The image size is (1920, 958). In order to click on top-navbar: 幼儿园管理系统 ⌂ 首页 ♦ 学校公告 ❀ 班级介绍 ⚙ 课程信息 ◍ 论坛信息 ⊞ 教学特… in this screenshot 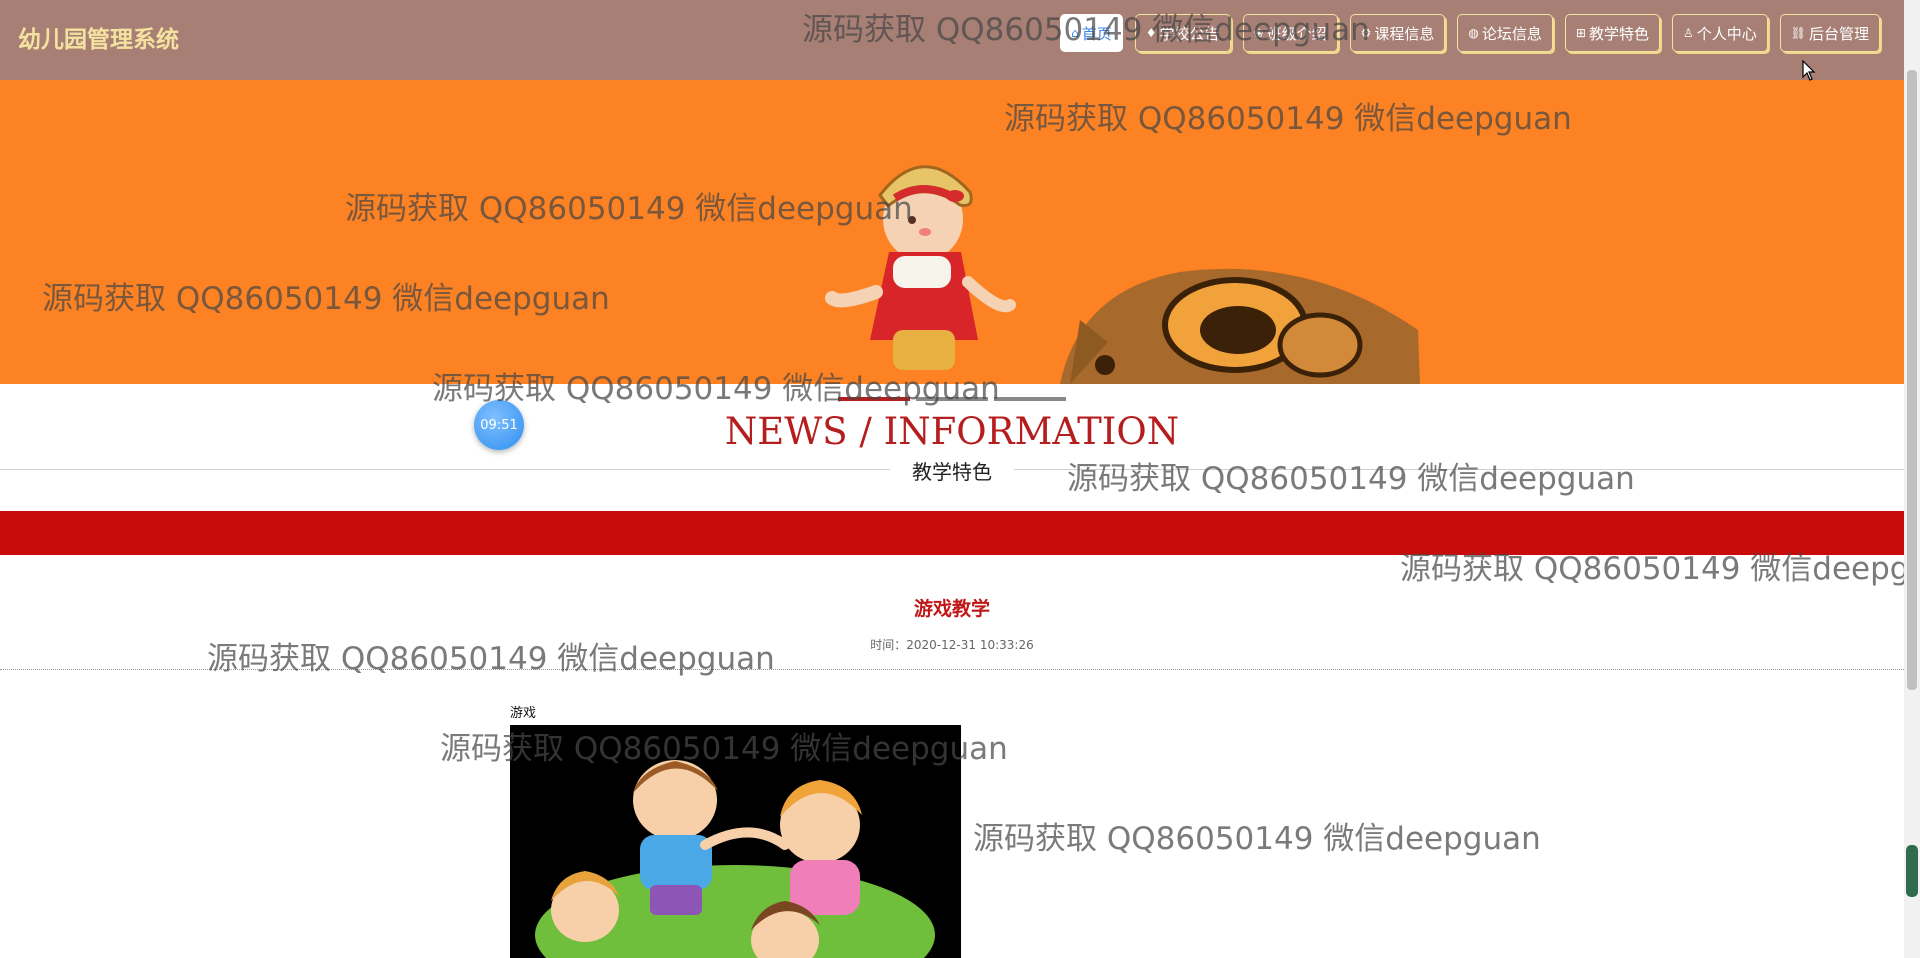, I will do `click(952, 40)`.